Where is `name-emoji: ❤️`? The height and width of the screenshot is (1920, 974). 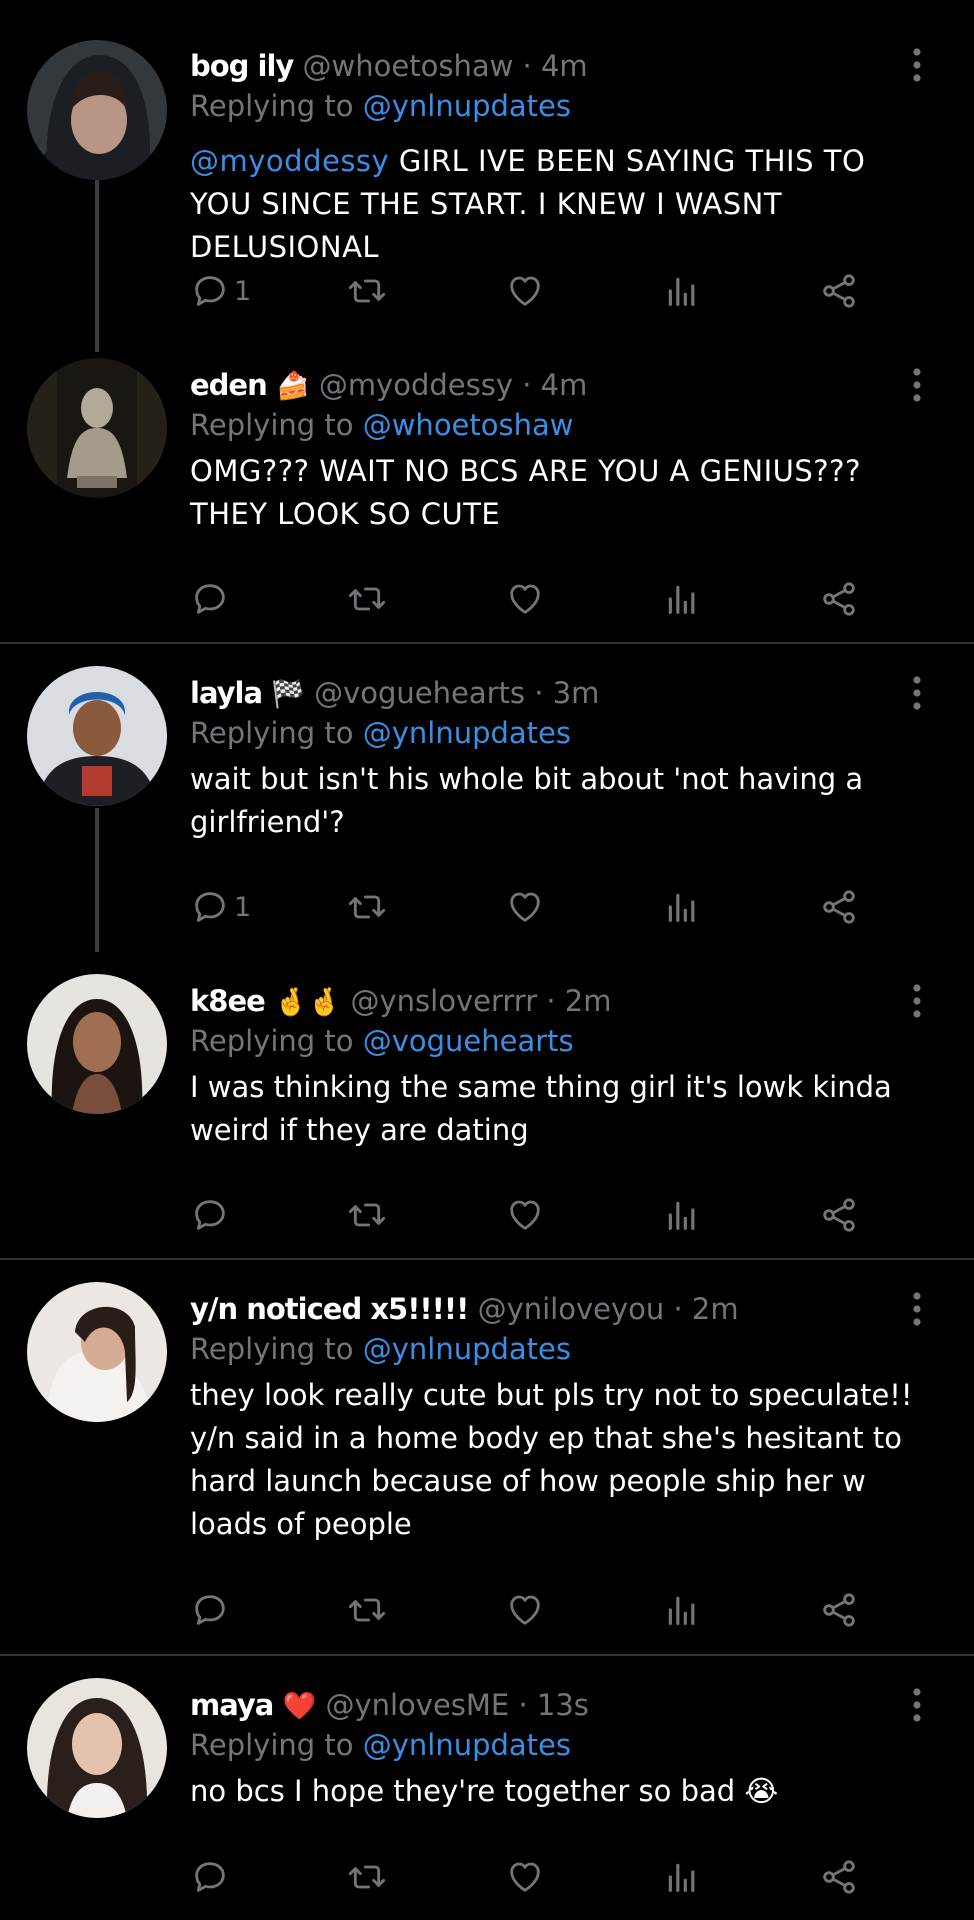 name-emoji: ❤️ is located at coordinates (299, 1706).